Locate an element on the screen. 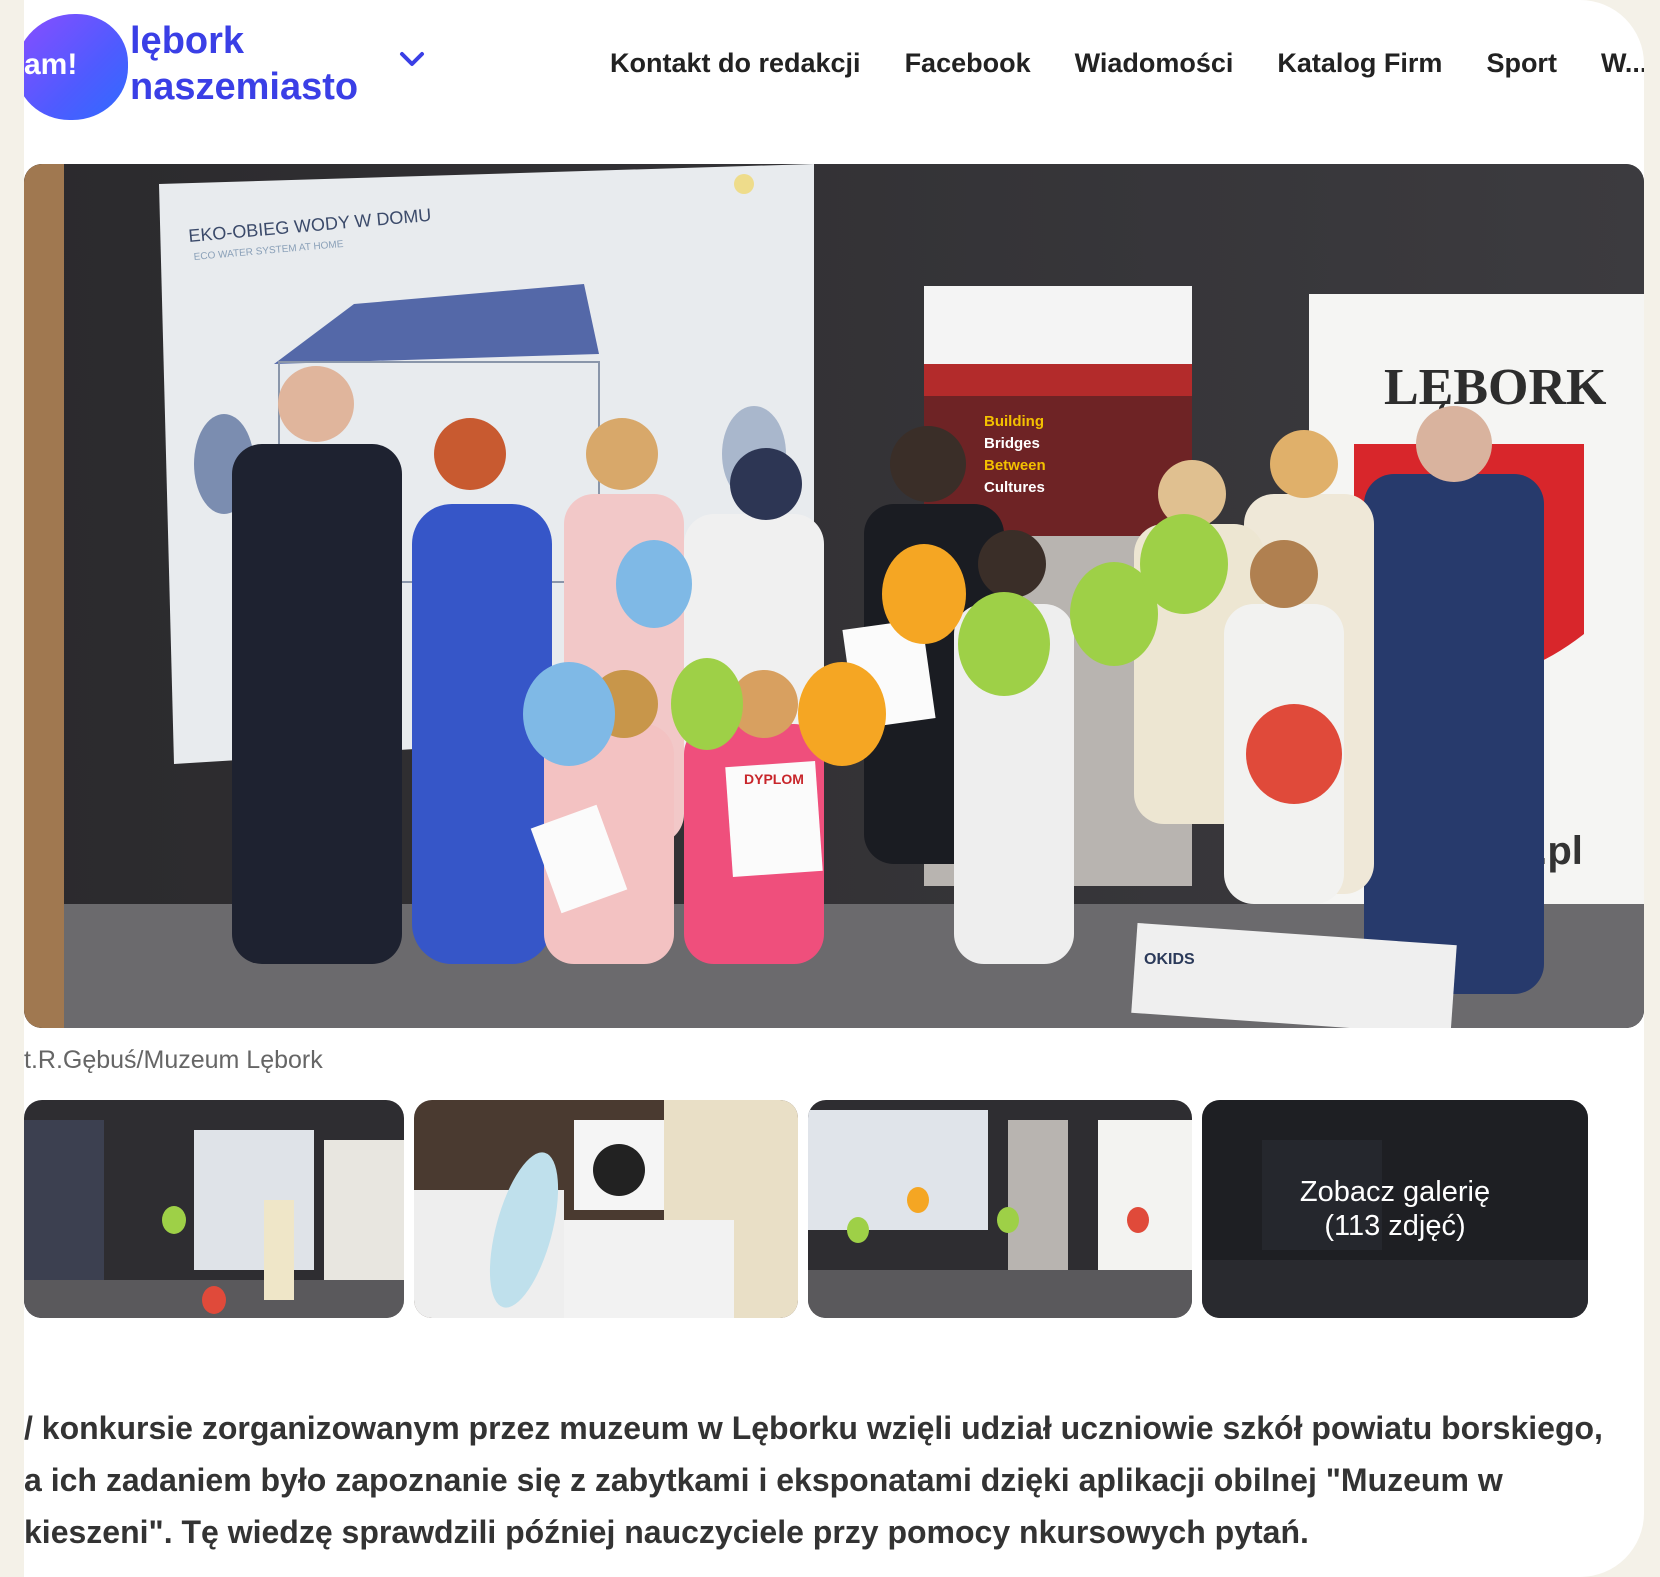 Image resolution: width=1660 pixels, height=1577 pixels. banner-text-1: Building is located at coordinates (1014, 421).